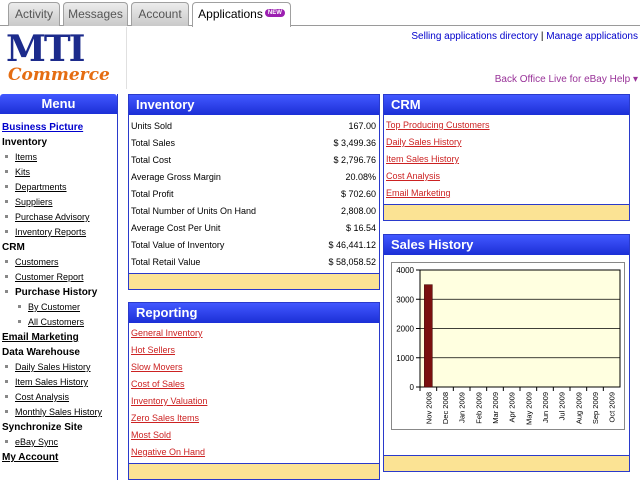 The width and height of the screenshot is (640, 480). What do you see at coordinates (176, 228) in the screenshot?
I see `row-label: Average Cost Per Unit` at bounding box center [176, 228].